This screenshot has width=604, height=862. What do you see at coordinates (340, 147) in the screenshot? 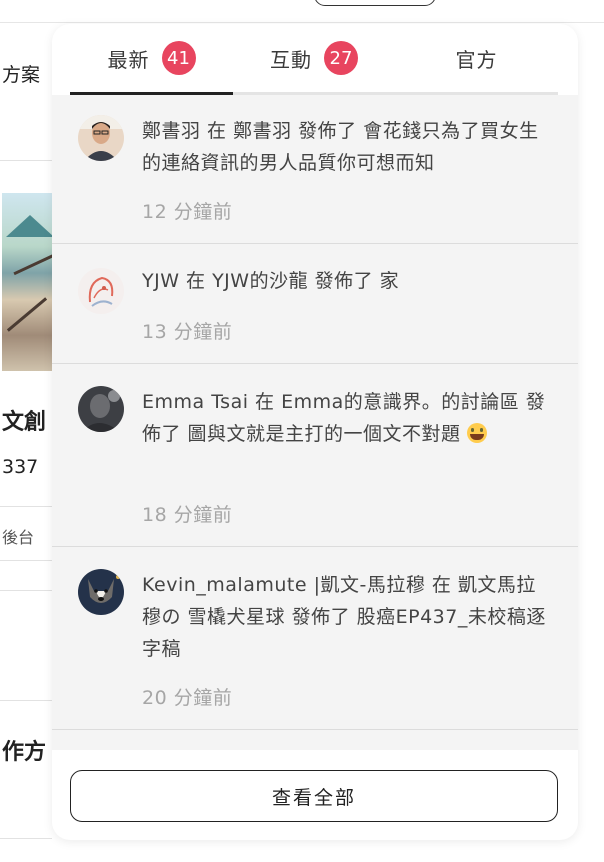
I see `notification-message: 鄭書羽 在 鄭書羽 發佈了 會花錢只為了買女生的連絡資訊的男人品質你可想而知` at bounding box center [340, 147].